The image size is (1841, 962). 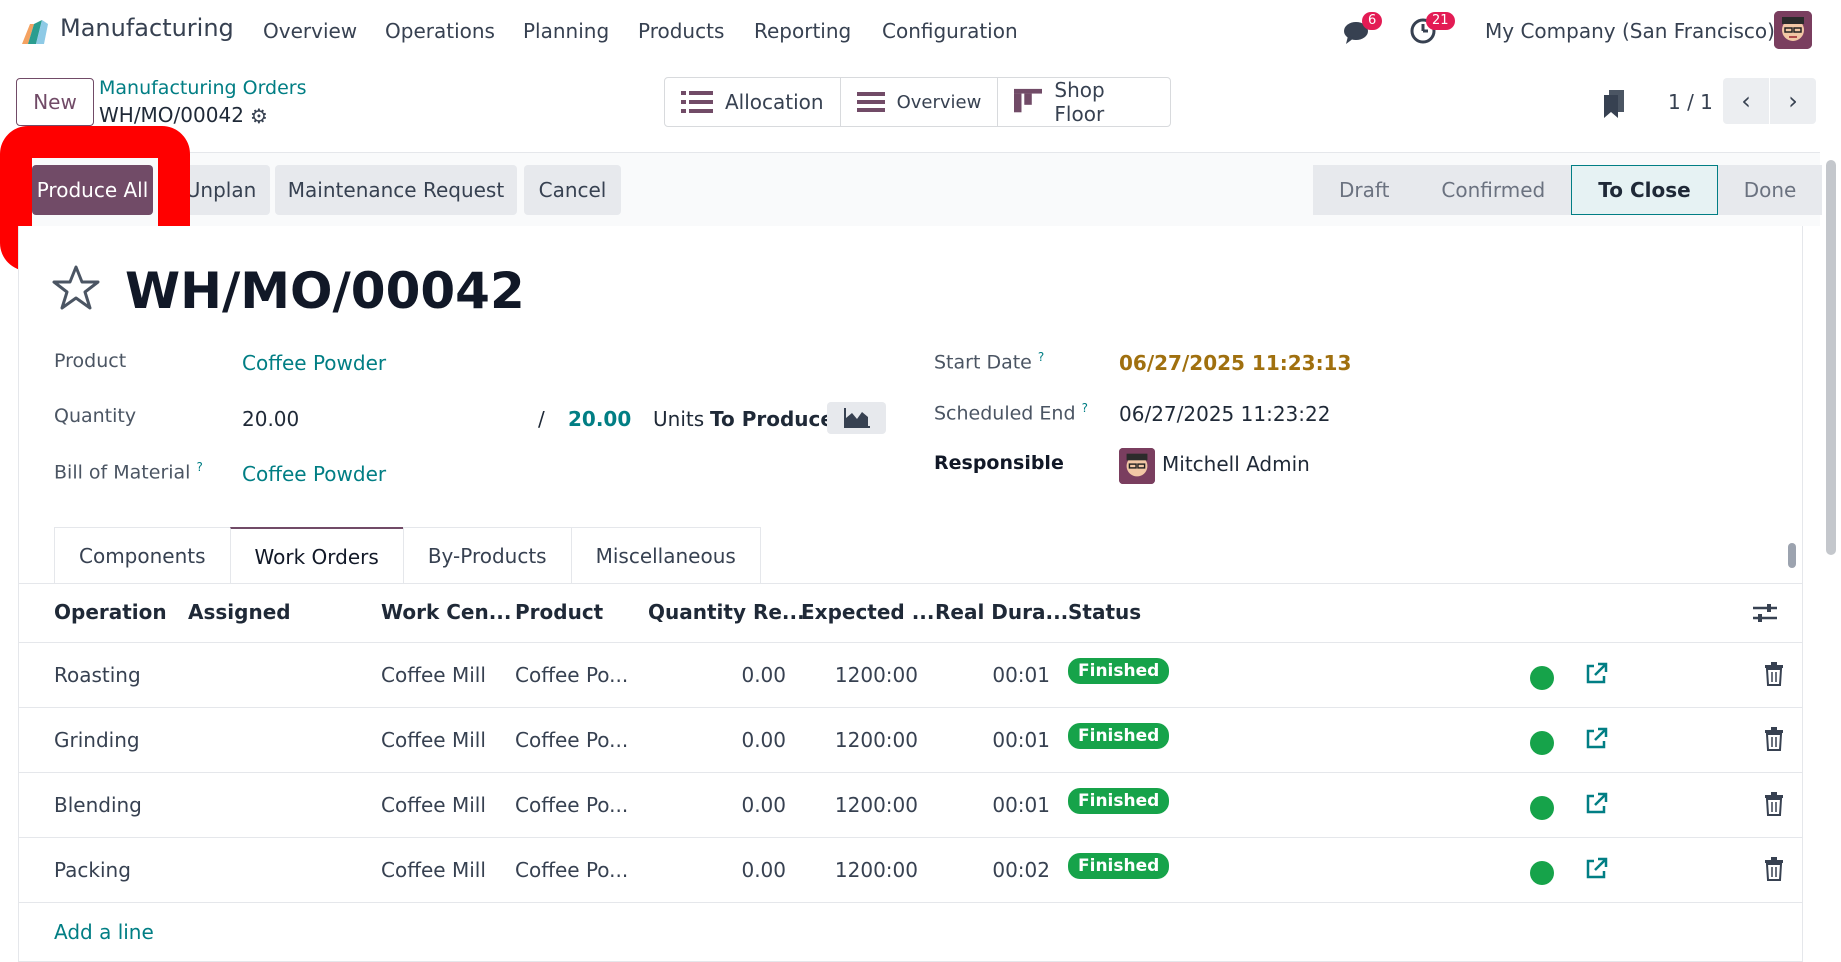 What do you see at coordinates (440, 31) in the screenshot?
I see `menu-operations: Operations` at bounding box center [440, 31].